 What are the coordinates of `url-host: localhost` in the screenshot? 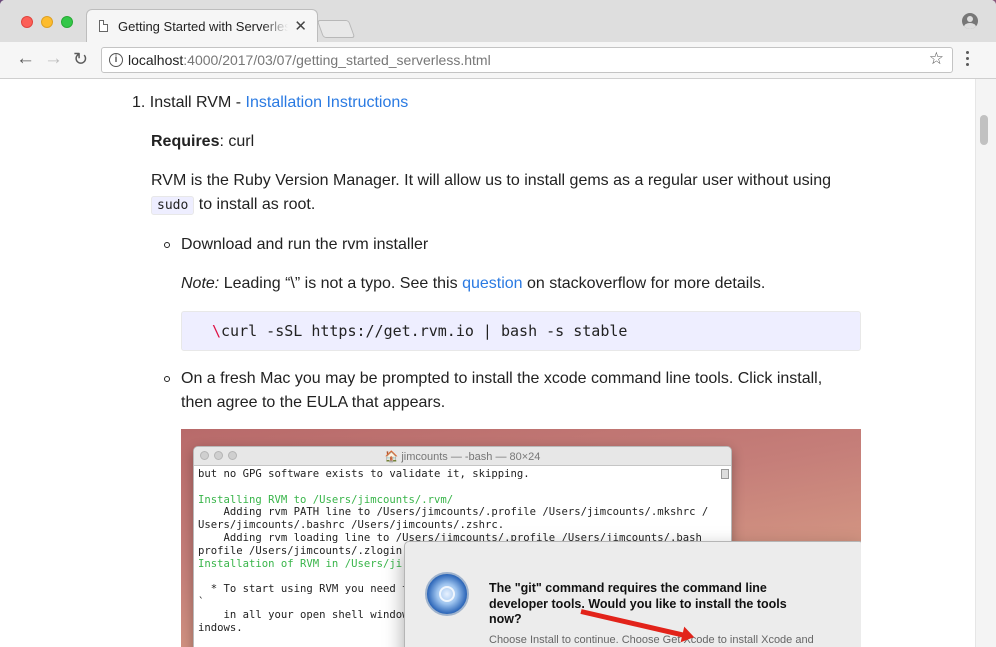 It's located at (156, 60).